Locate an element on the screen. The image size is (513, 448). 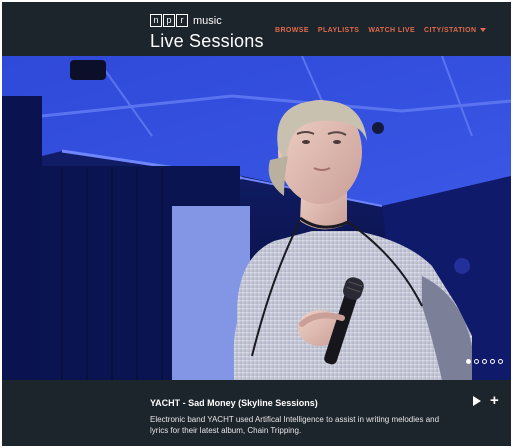
music-label: music is located at coordinates (207, 20).